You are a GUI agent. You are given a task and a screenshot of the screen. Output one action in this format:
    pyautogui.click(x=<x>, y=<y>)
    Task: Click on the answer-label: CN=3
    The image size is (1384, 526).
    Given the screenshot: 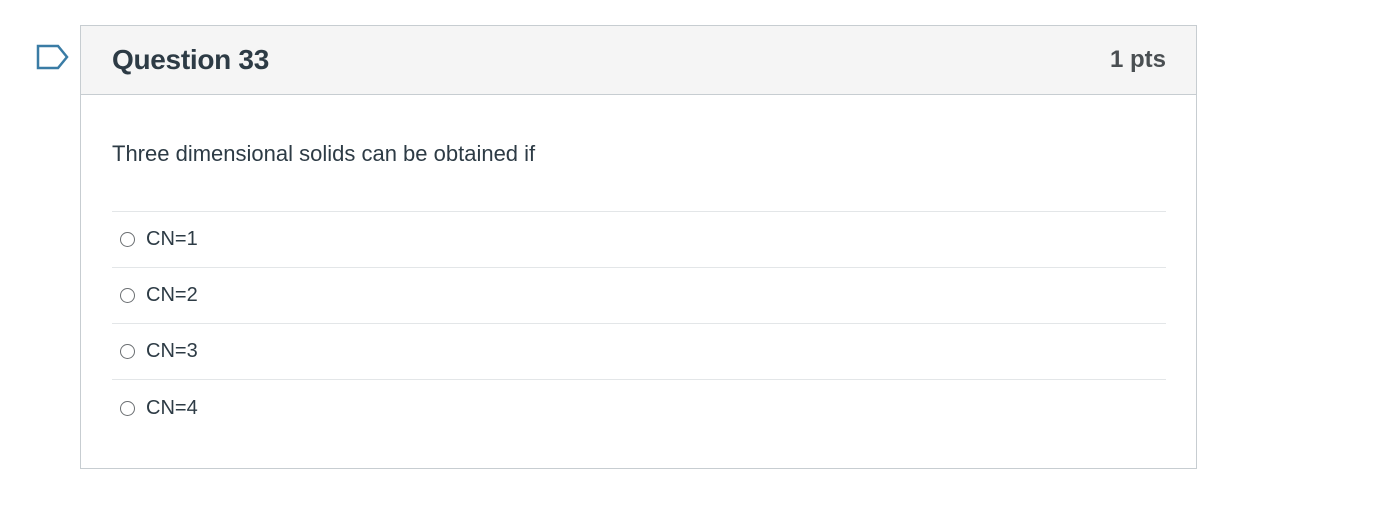 What is the action you would take?
    pyautogui.click(x=172, y=351)
    